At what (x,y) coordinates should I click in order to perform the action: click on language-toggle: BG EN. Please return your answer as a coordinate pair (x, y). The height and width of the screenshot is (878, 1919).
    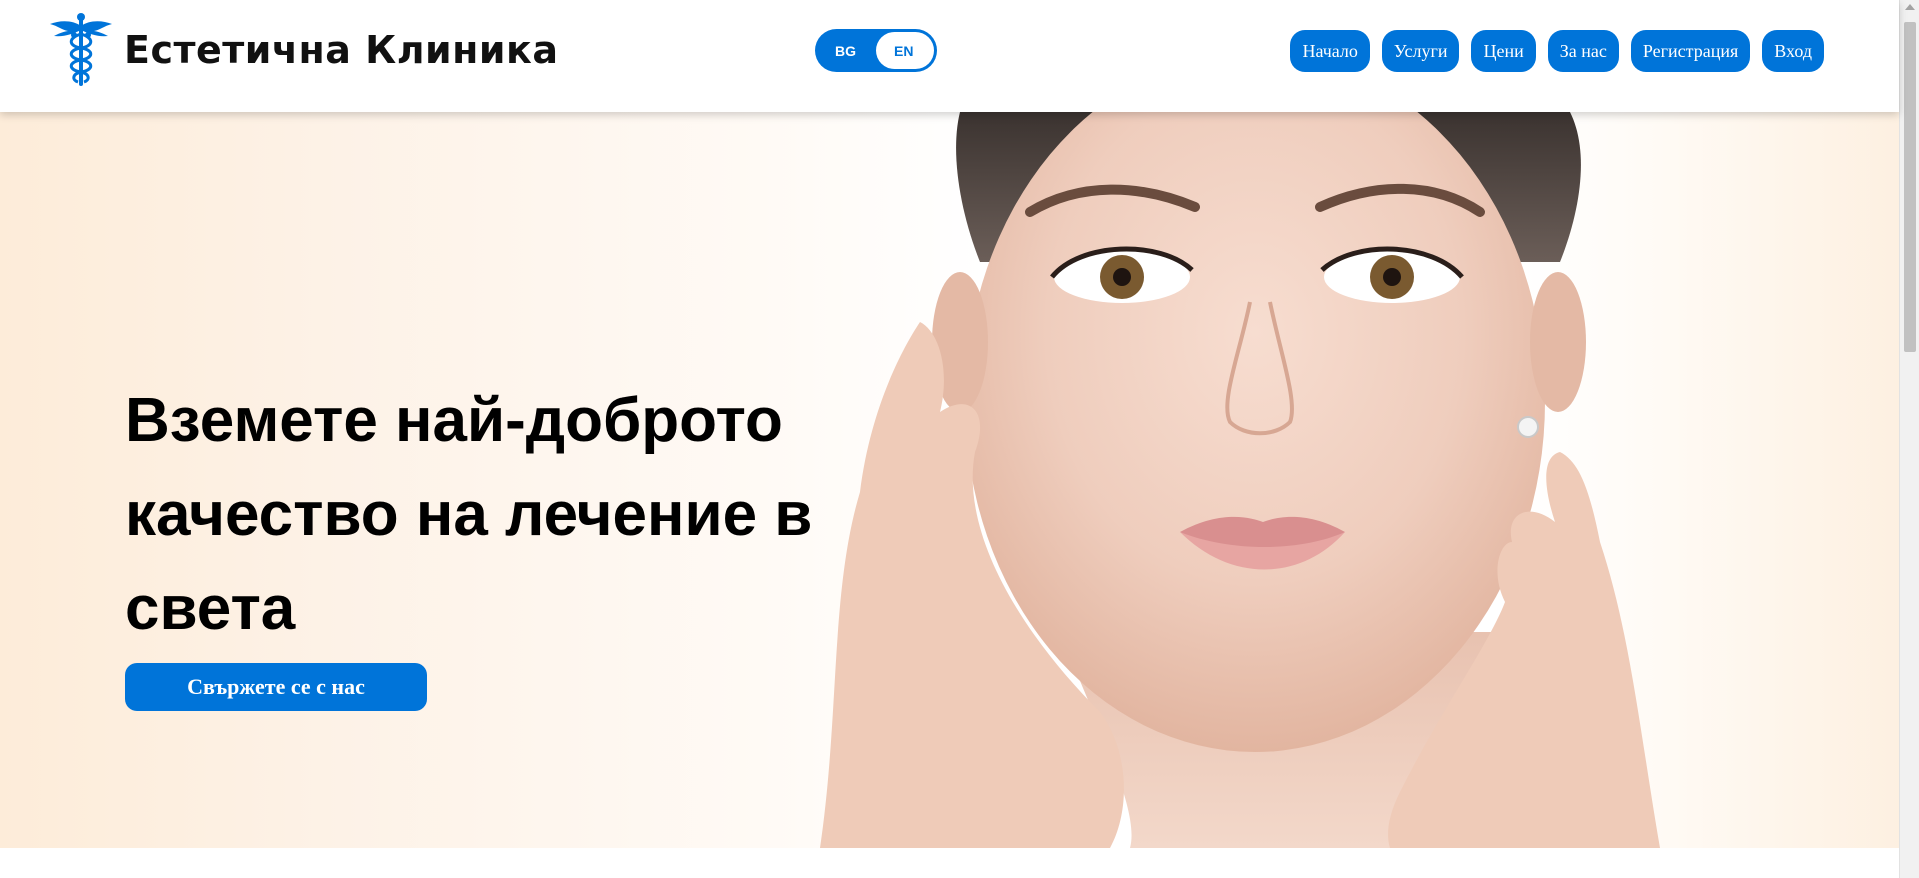
    Looking at the image, I should click on (876, 50).